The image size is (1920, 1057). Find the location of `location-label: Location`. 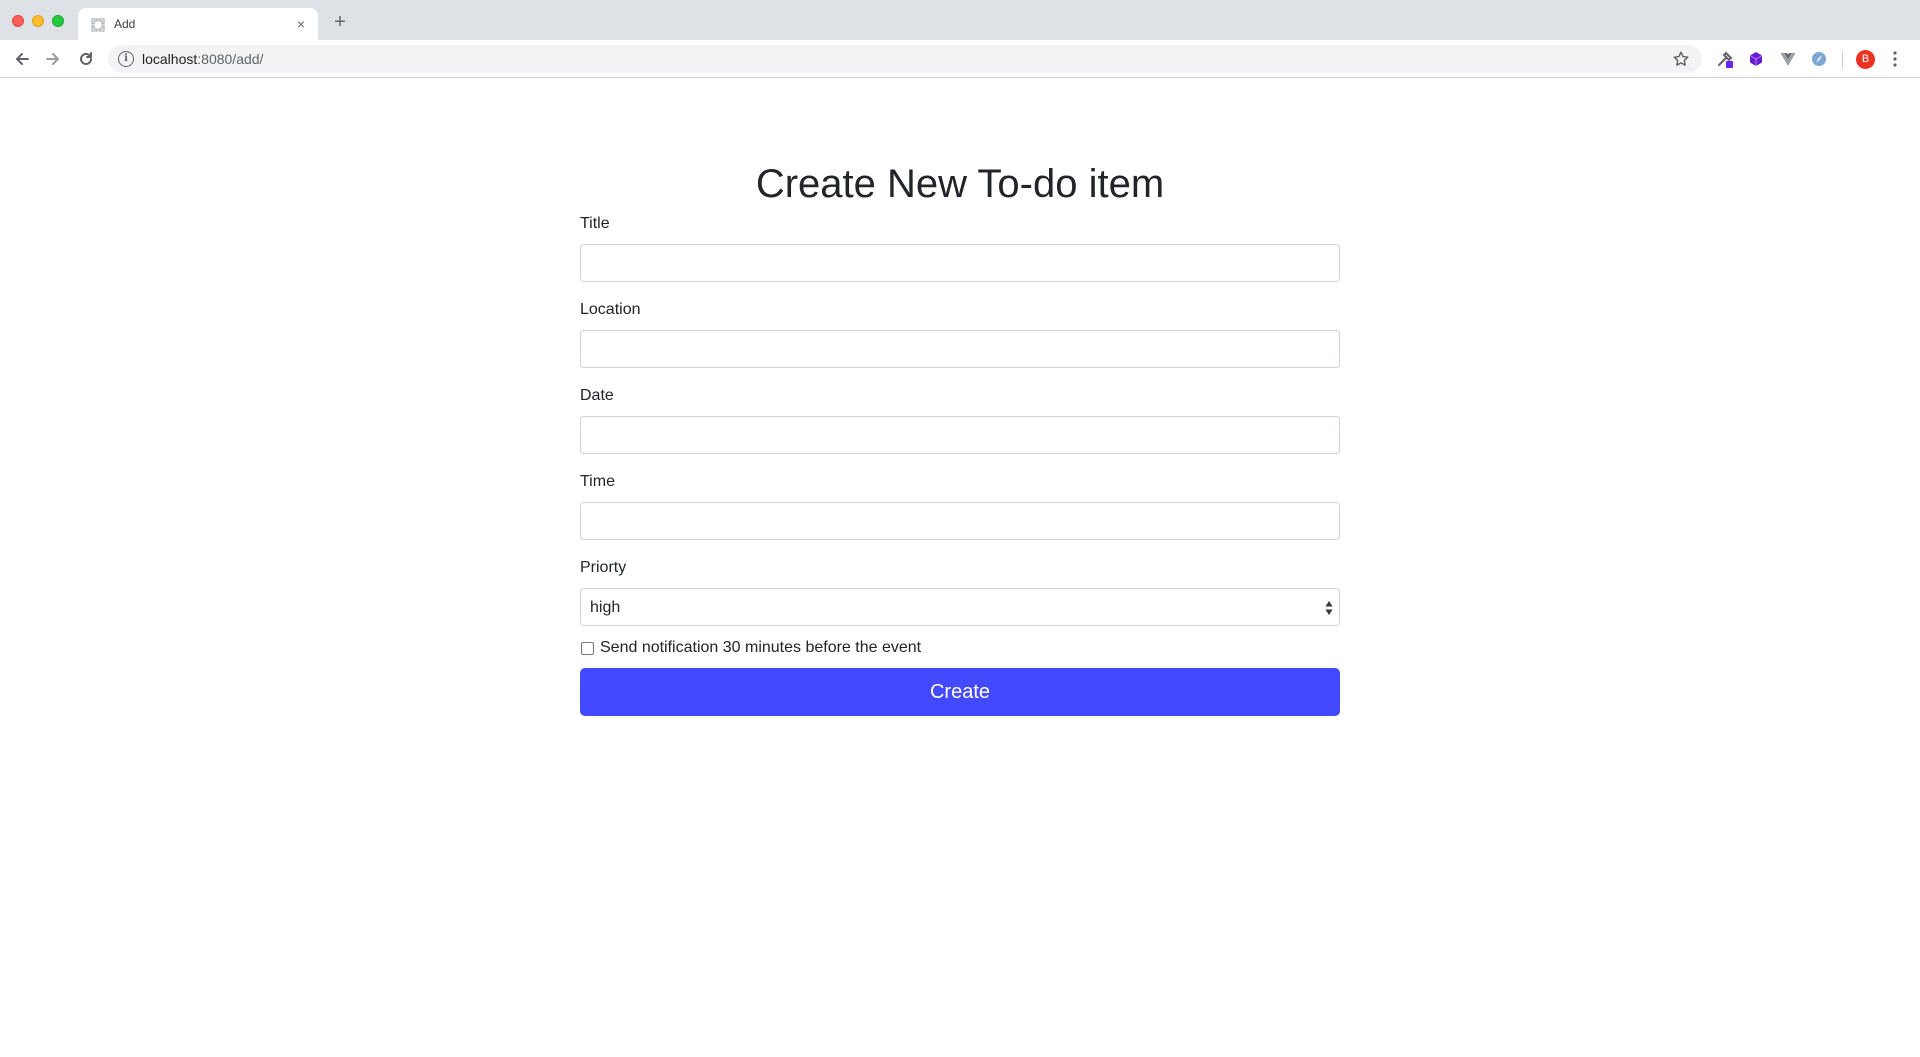

location-label: Location is located at coordinates (610, 309).